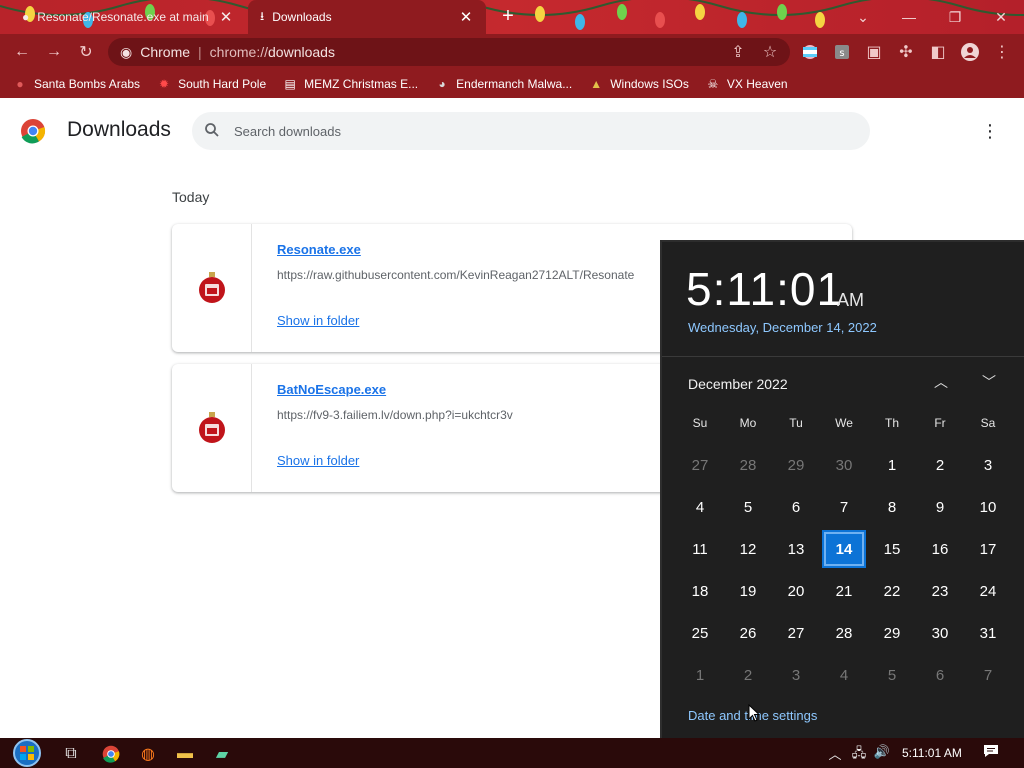 The width and height of the screenshot is (1024, 768). Describe the element at coordinates (111, 754) in the screenshot. I see `chrome-taskbar-icon` at that location.